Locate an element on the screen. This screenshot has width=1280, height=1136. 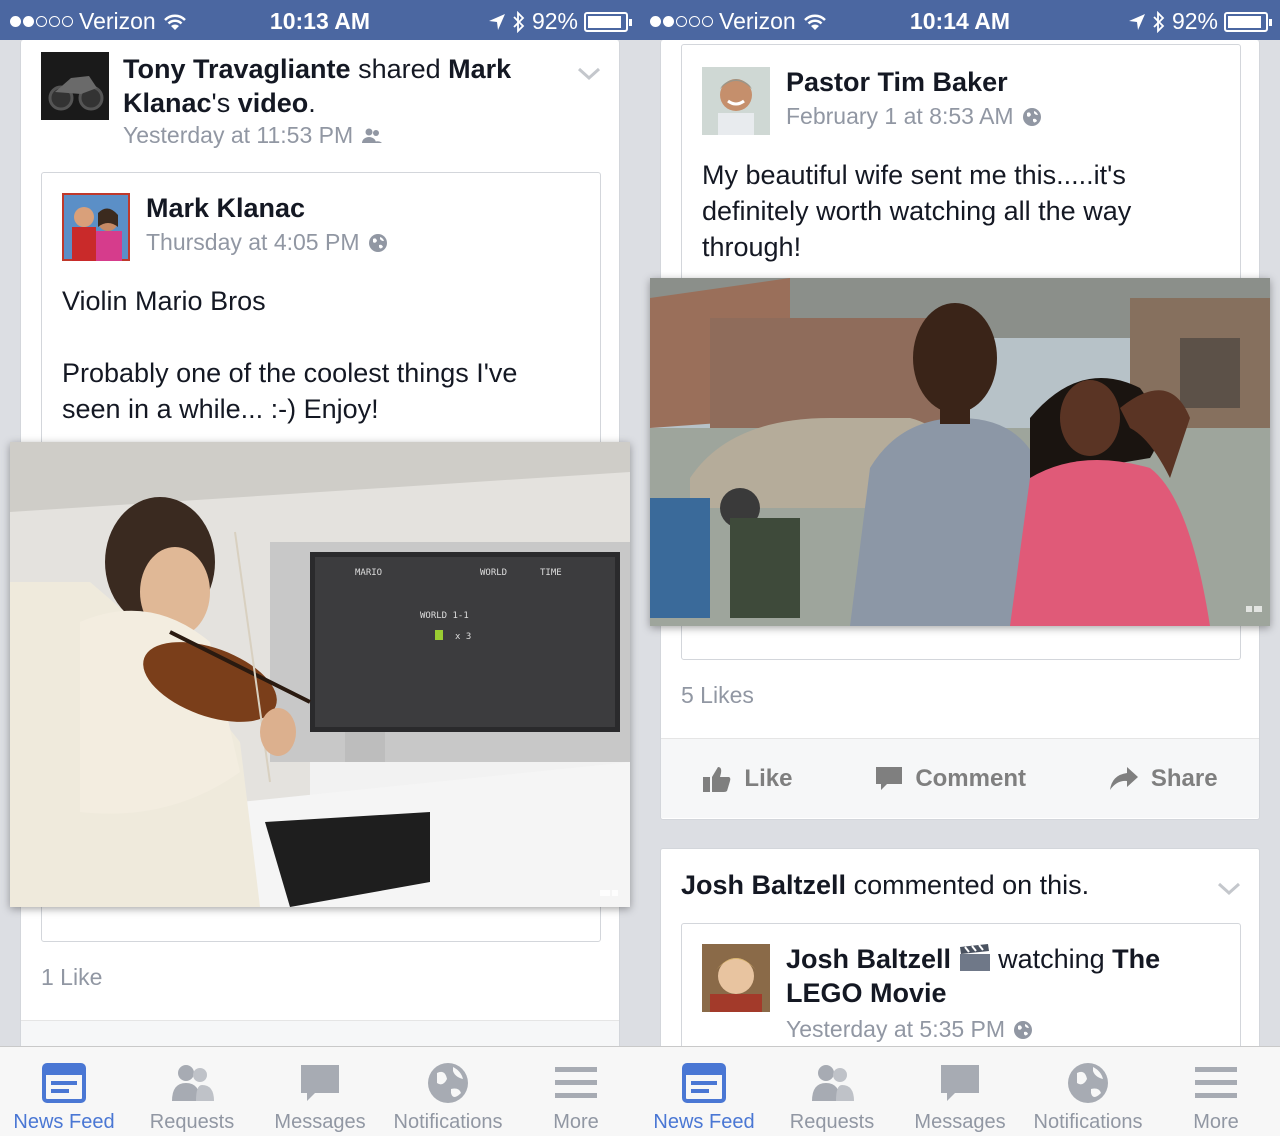
thumbs-up-icon is located at coordinates (717, 779).